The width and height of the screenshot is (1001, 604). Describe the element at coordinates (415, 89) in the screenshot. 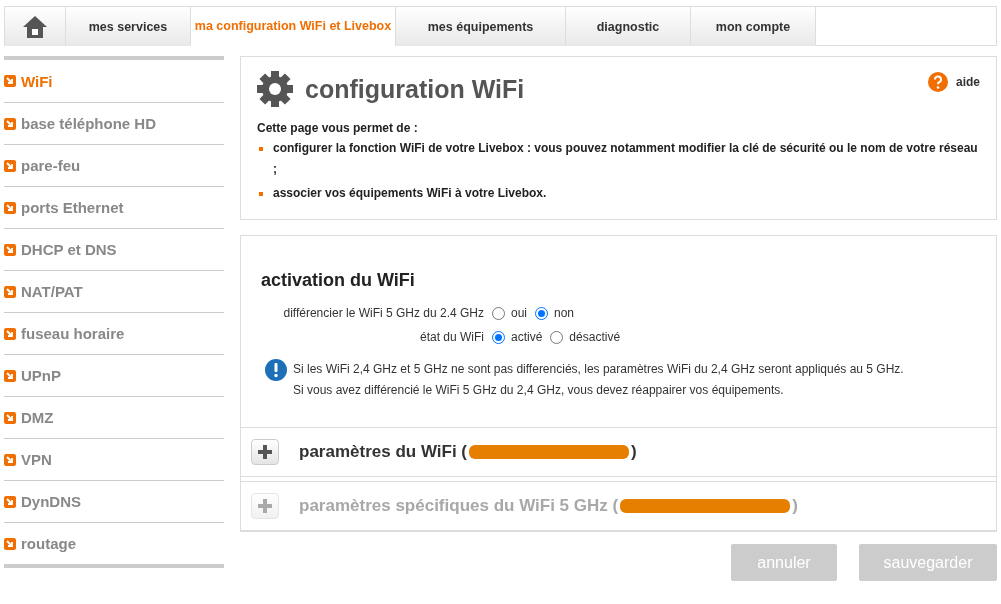

I see `page-title: configuration WiFi` at that location.